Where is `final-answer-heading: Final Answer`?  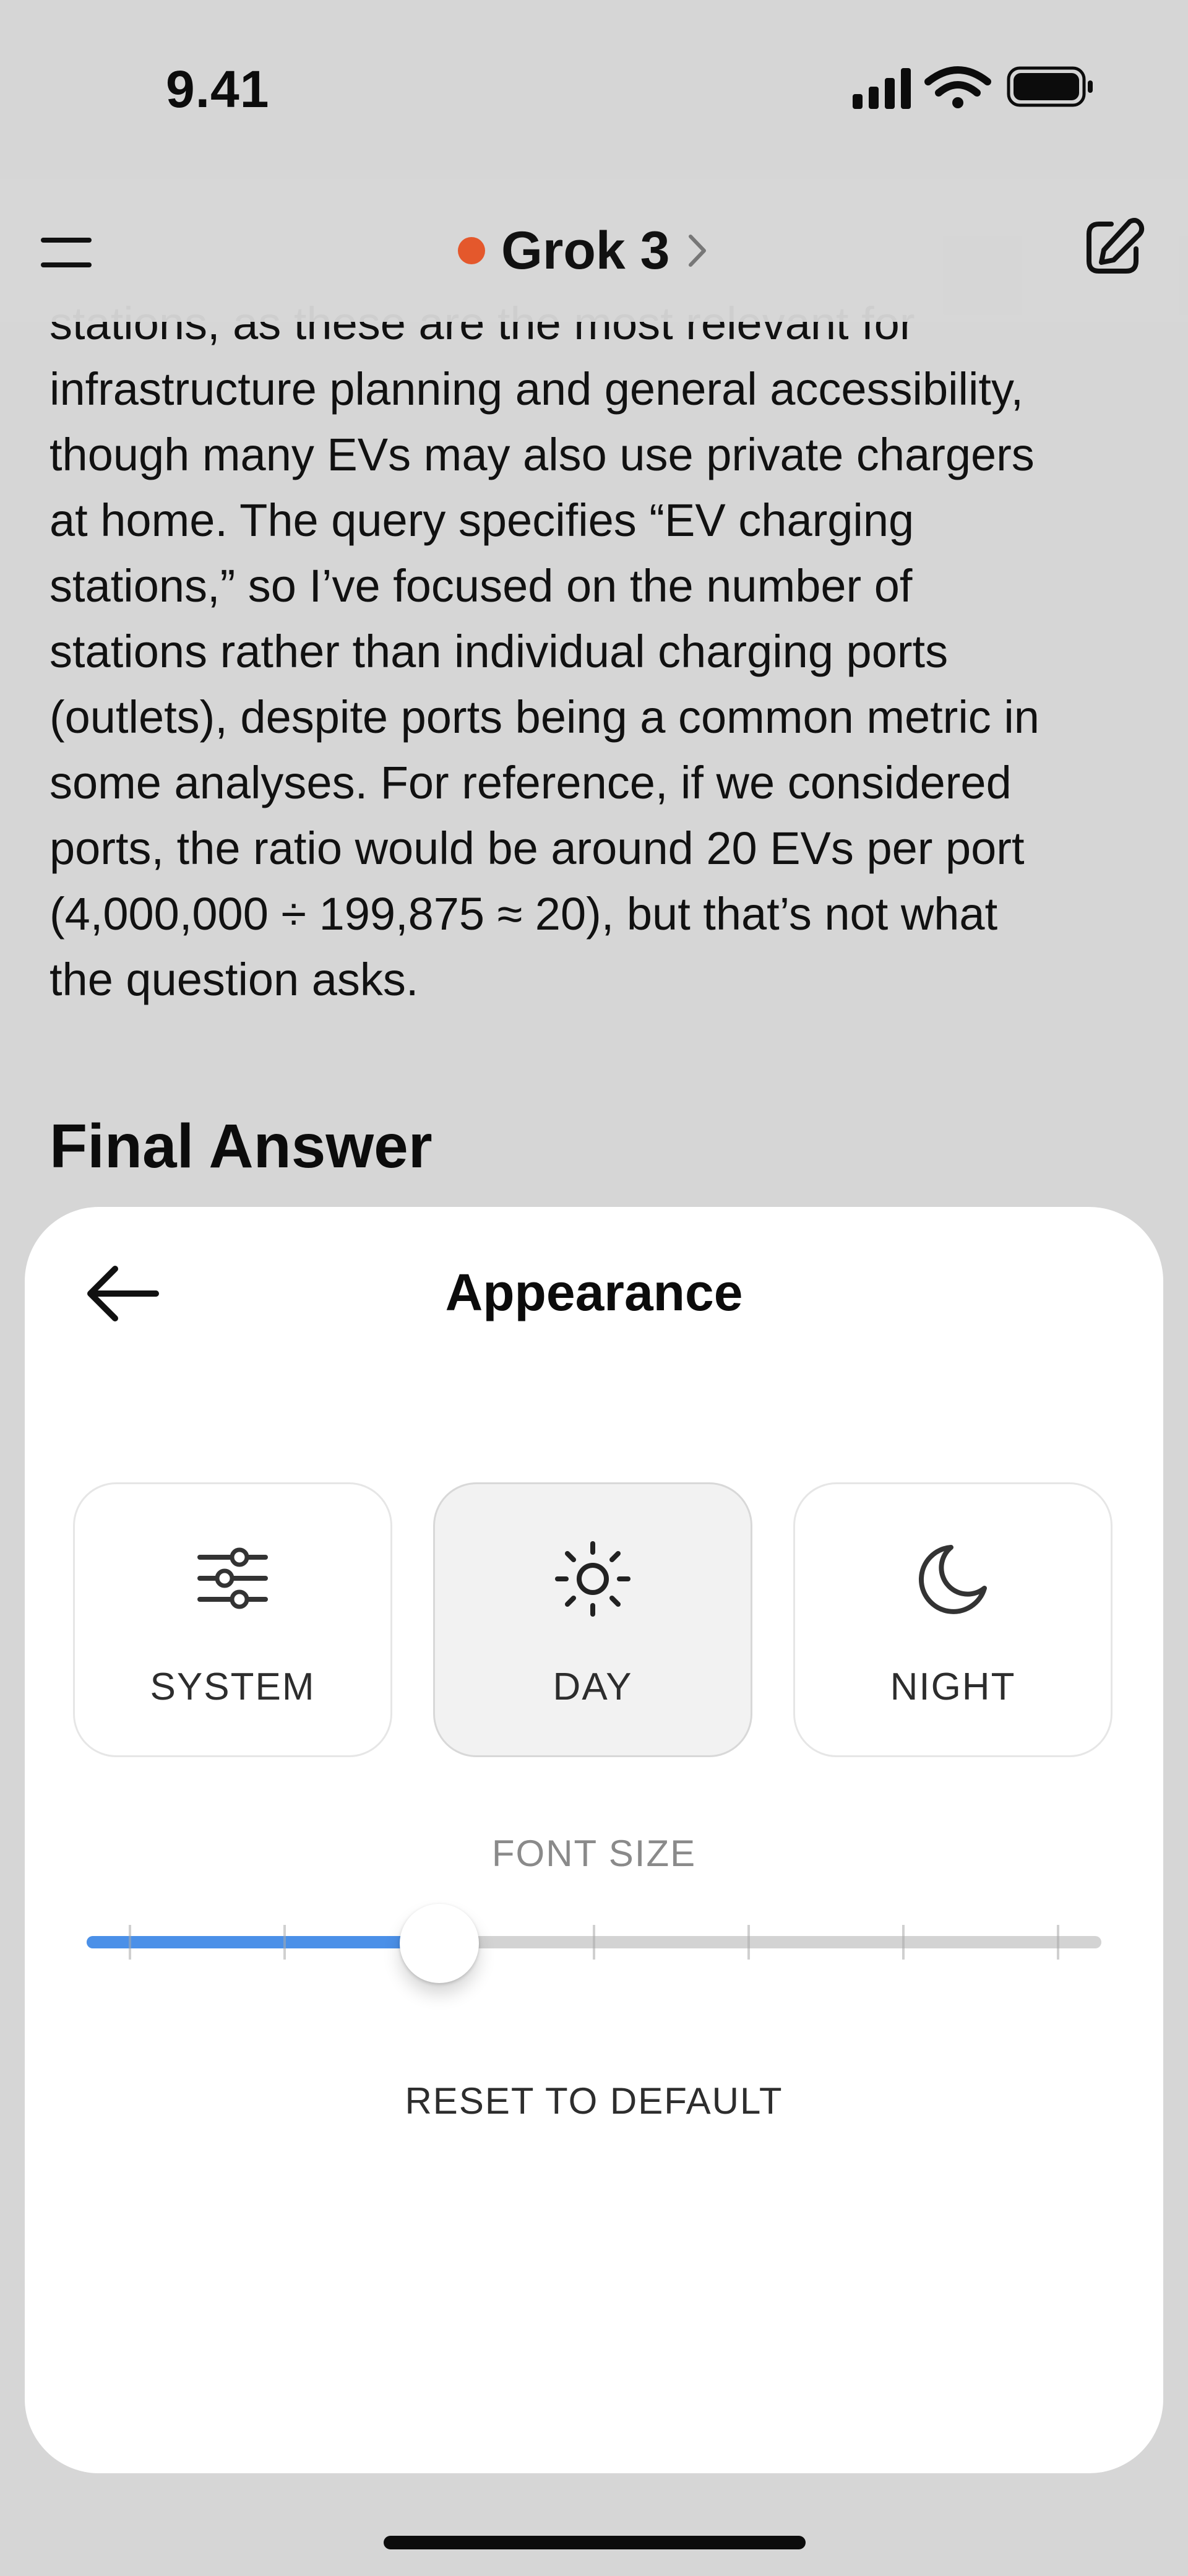 final-answer-heading: Final Answer is located at coordinates (241, 1146).